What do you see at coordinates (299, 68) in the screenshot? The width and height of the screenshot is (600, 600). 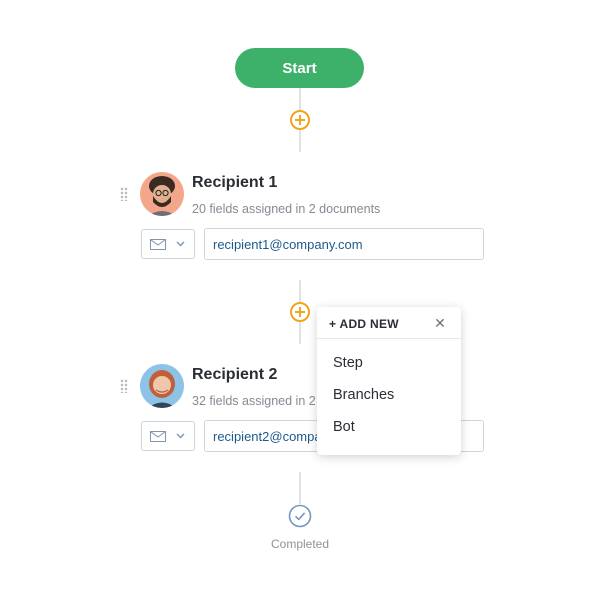 I see `start-button: Start` at bounding box center [299, 68].